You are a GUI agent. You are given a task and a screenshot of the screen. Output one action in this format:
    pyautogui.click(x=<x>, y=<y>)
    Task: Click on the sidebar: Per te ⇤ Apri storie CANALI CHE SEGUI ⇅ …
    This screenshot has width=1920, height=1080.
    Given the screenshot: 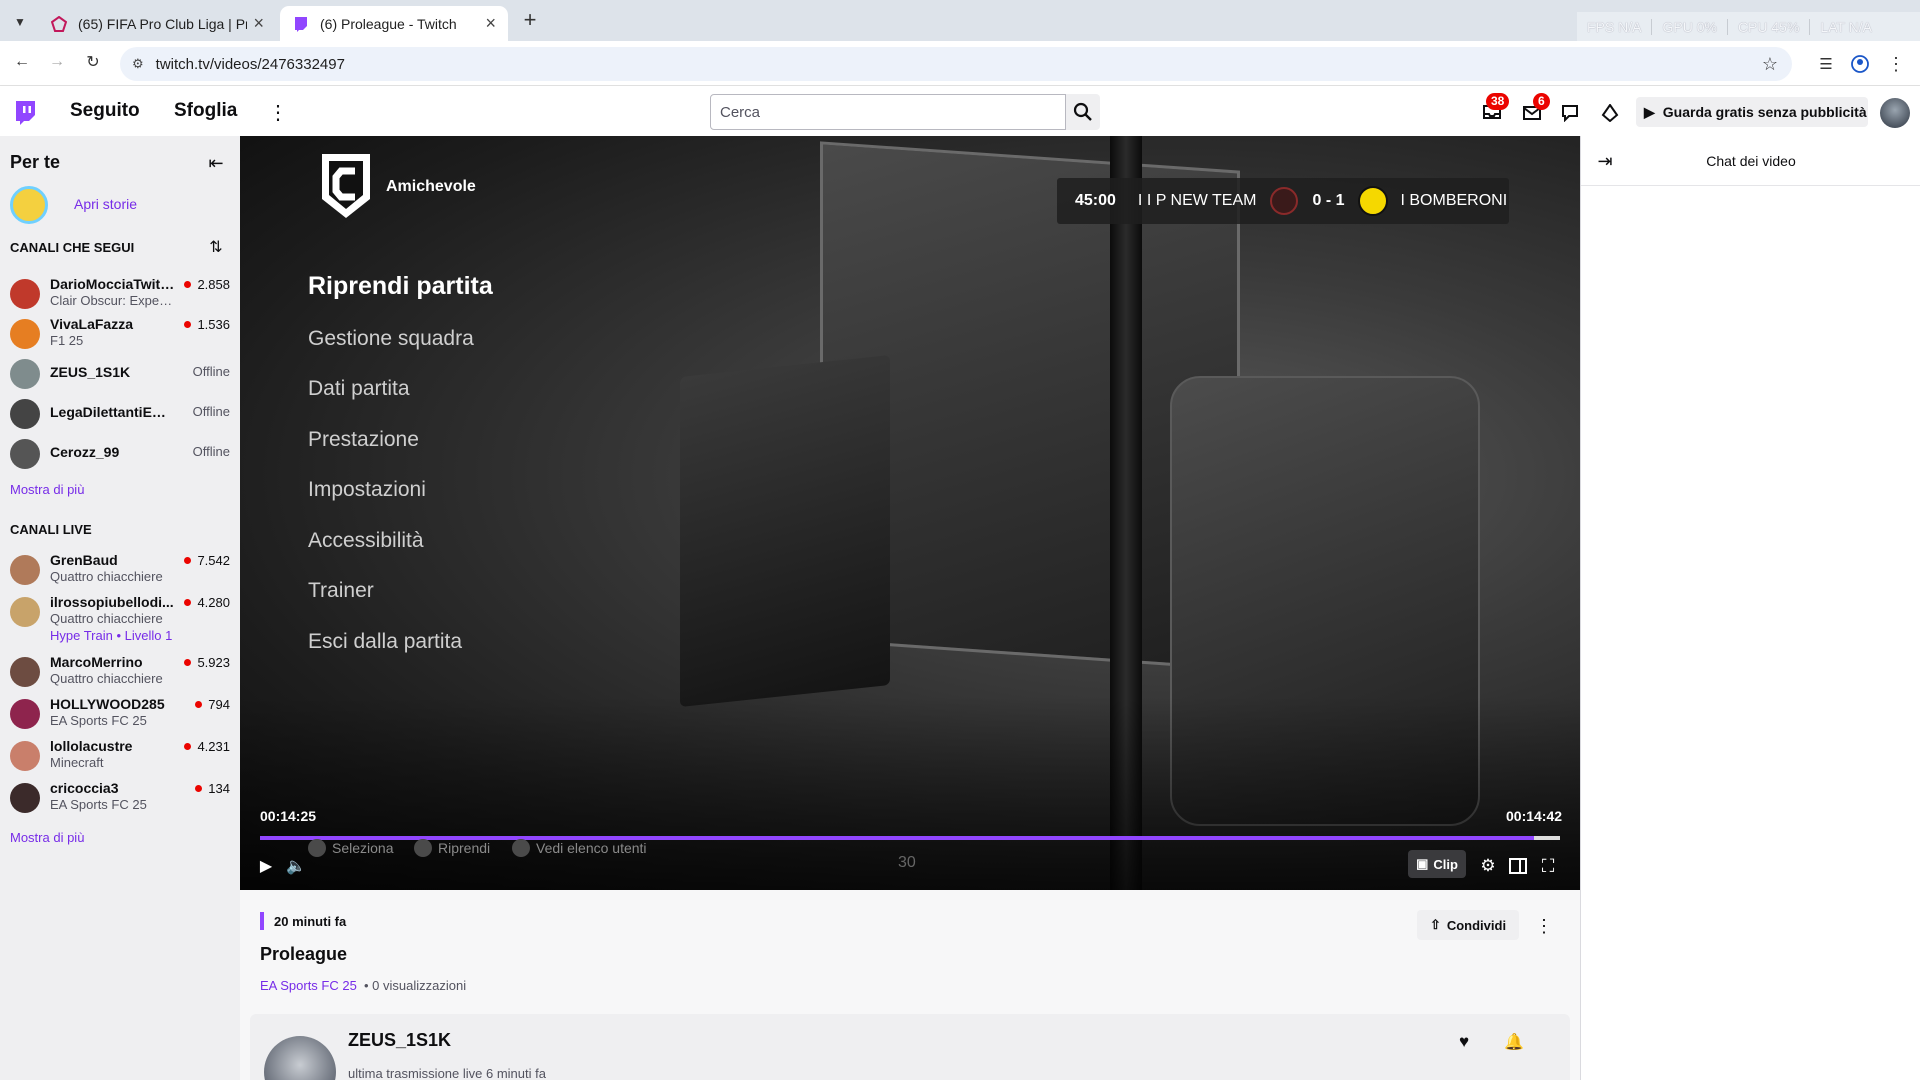 What is the action you would take?
    pyautogui.click(x=120, y=608)
    